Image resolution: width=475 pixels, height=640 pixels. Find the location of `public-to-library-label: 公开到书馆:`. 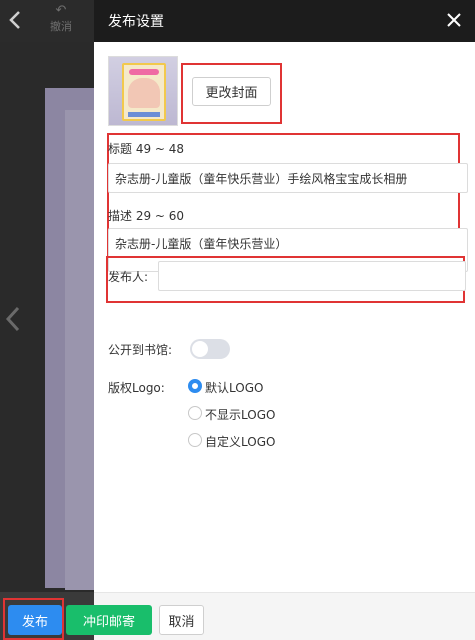

public-to-library-label: 公开到书馆: is located at coordinates (140, 350).